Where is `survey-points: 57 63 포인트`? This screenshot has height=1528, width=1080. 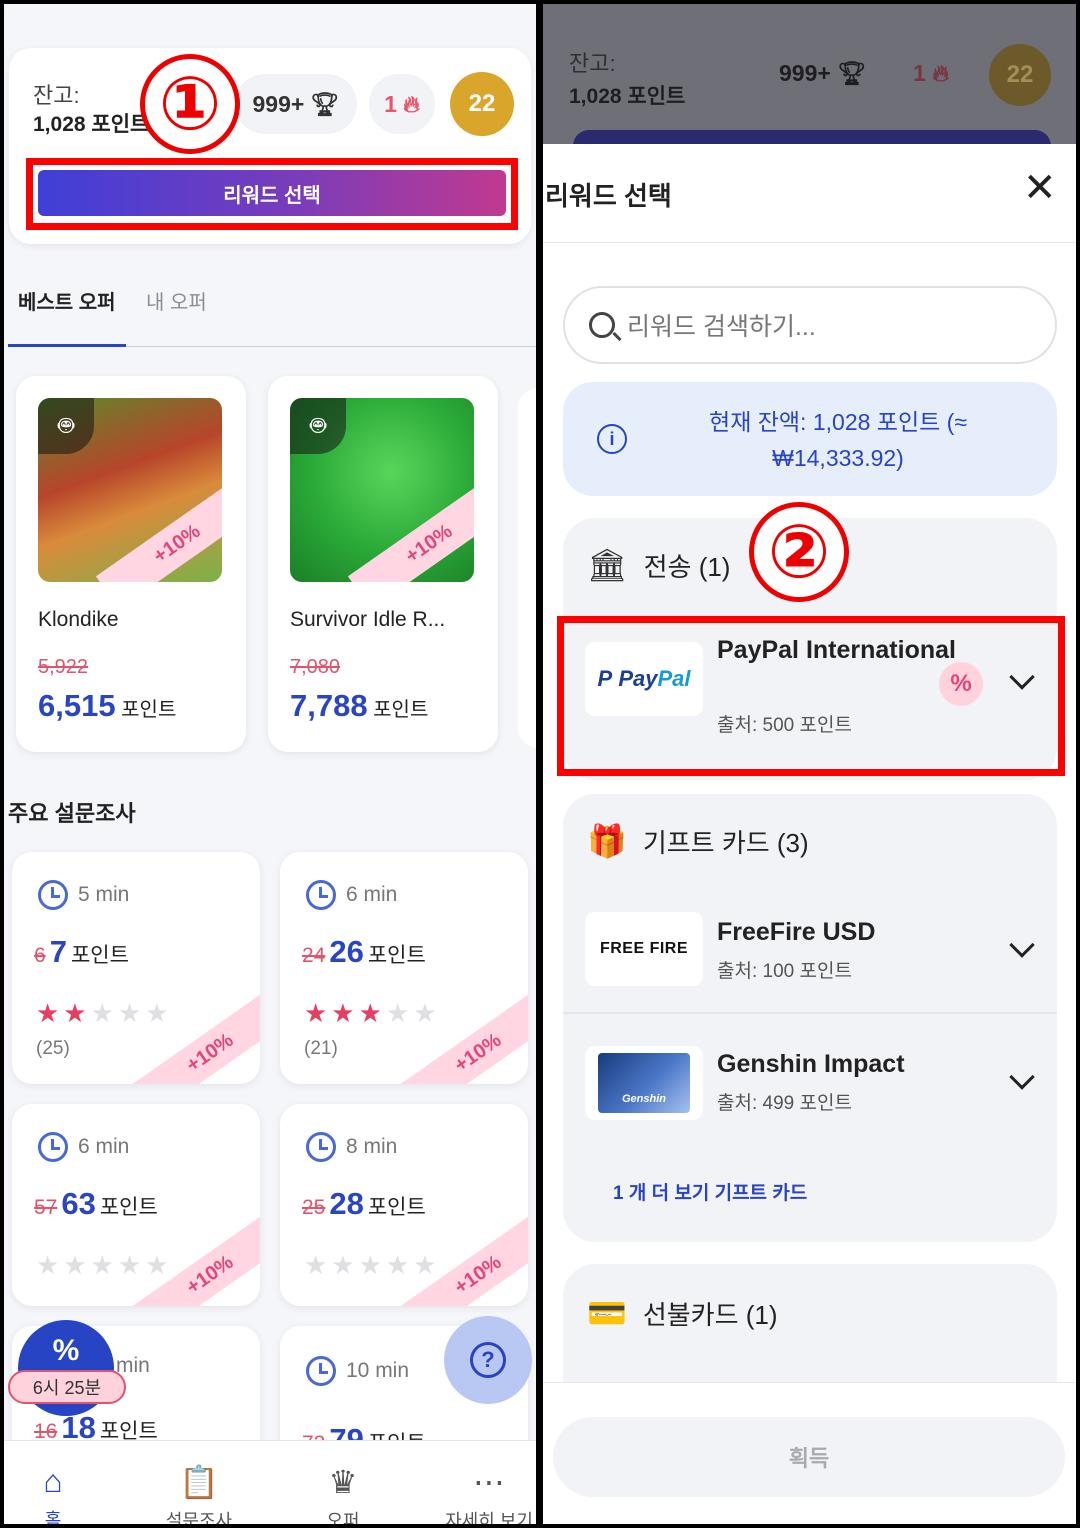
survey-points: 57 63 포인트 is located at coordinates (96, 1203).